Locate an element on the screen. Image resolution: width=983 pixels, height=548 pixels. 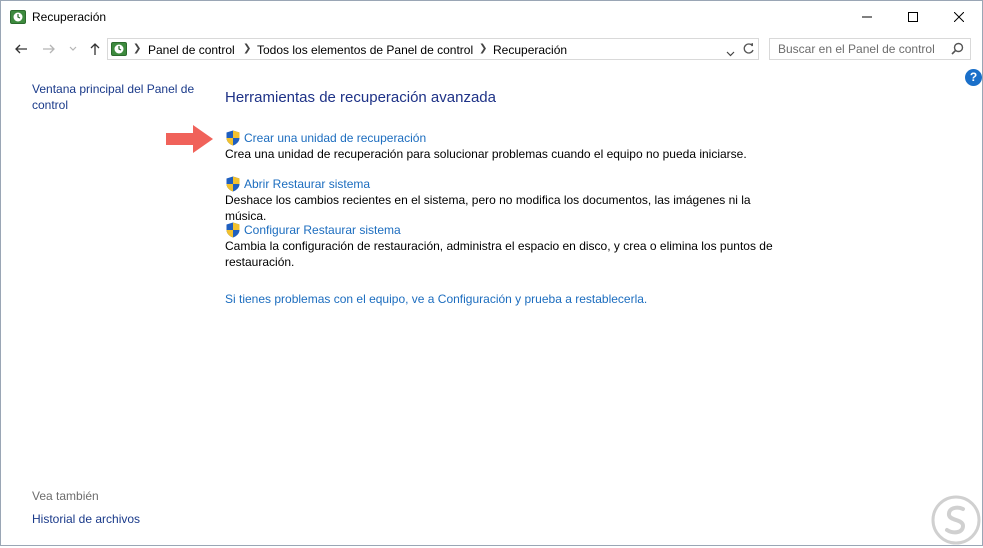
control-panel-home-link: Ventana principal del Panel de control is located at coordinates (117, 97).